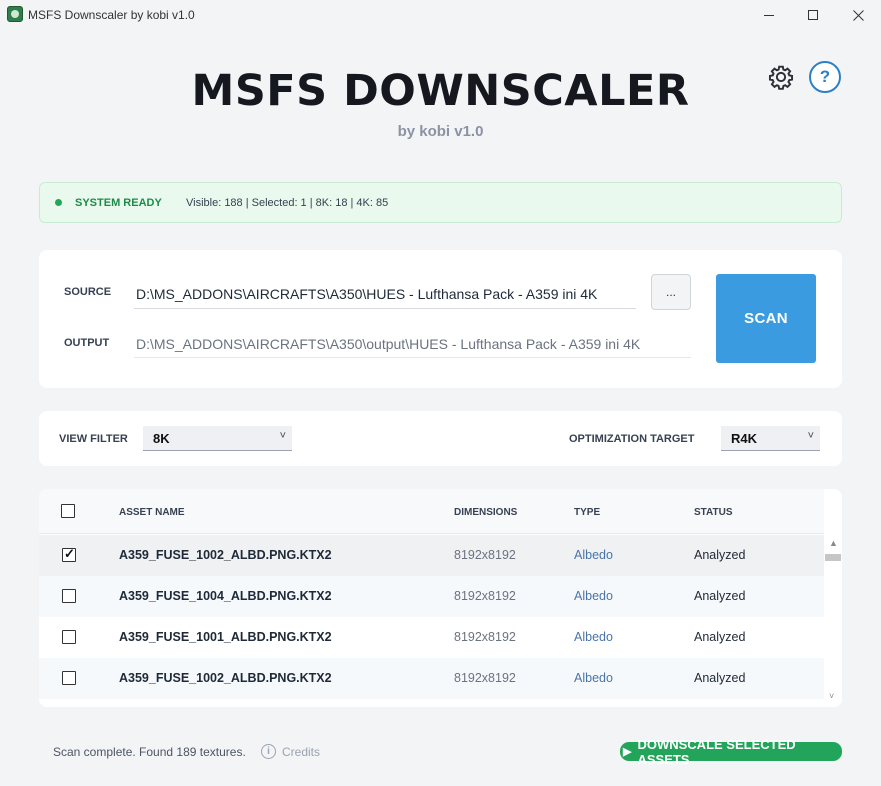 This screenshot has height=786, width=881. I want to click on scrollbar-thumb, so click(833, 557).